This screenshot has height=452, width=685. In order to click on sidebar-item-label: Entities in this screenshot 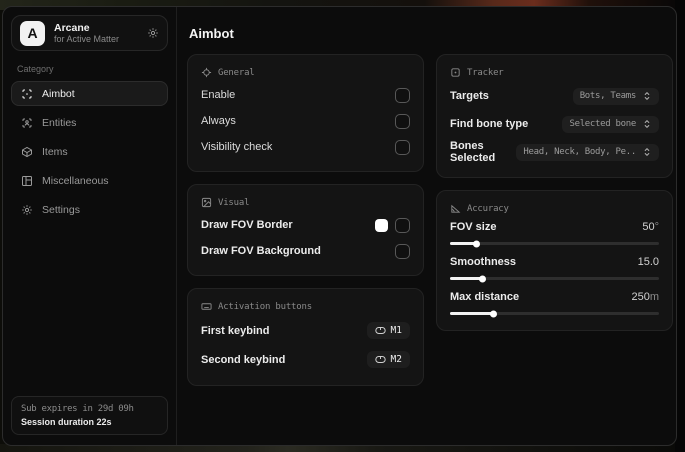, I will do `click(59, 122)`.